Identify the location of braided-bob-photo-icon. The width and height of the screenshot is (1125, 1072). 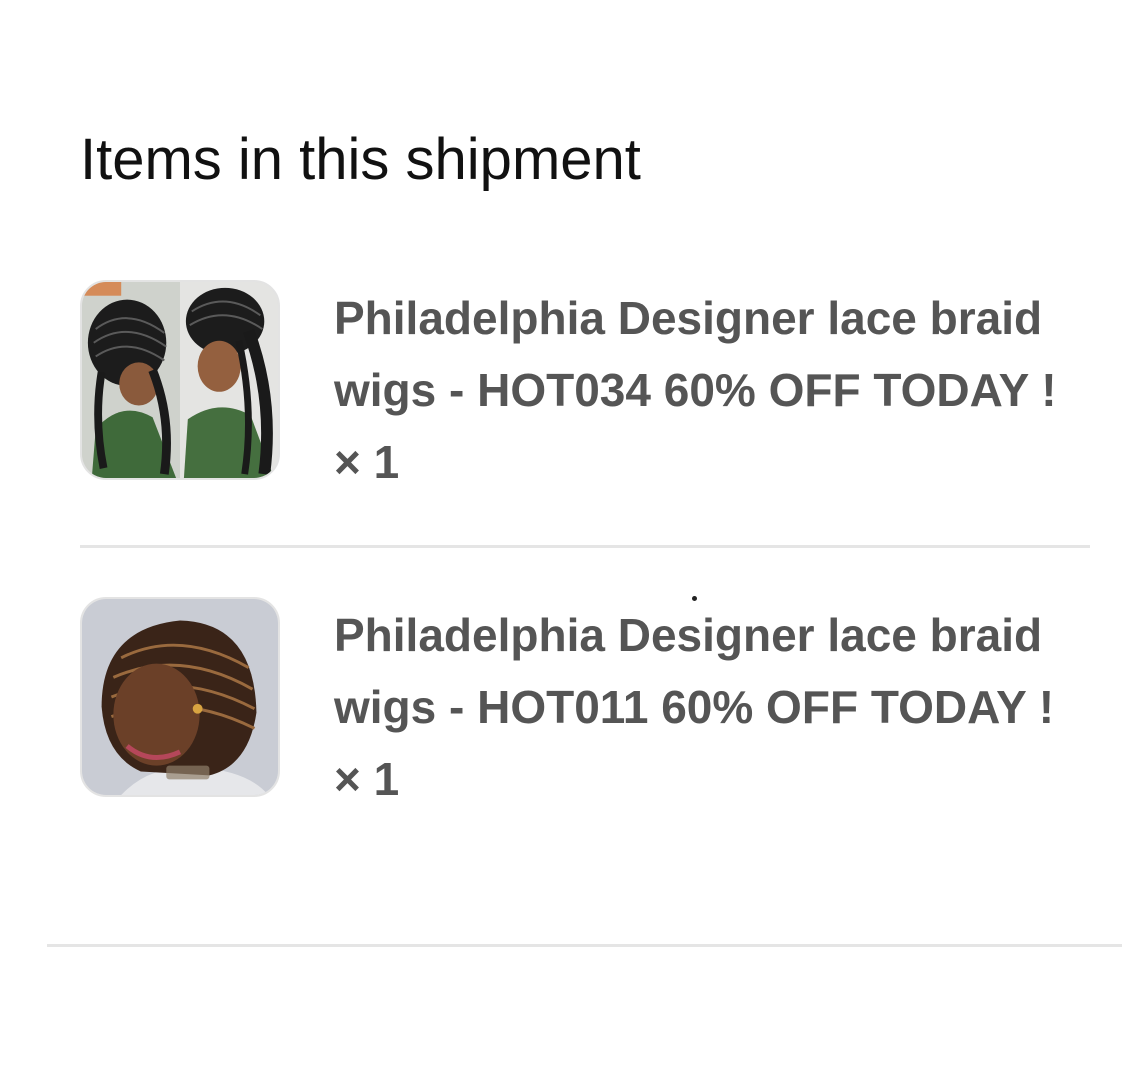
(180, 697).